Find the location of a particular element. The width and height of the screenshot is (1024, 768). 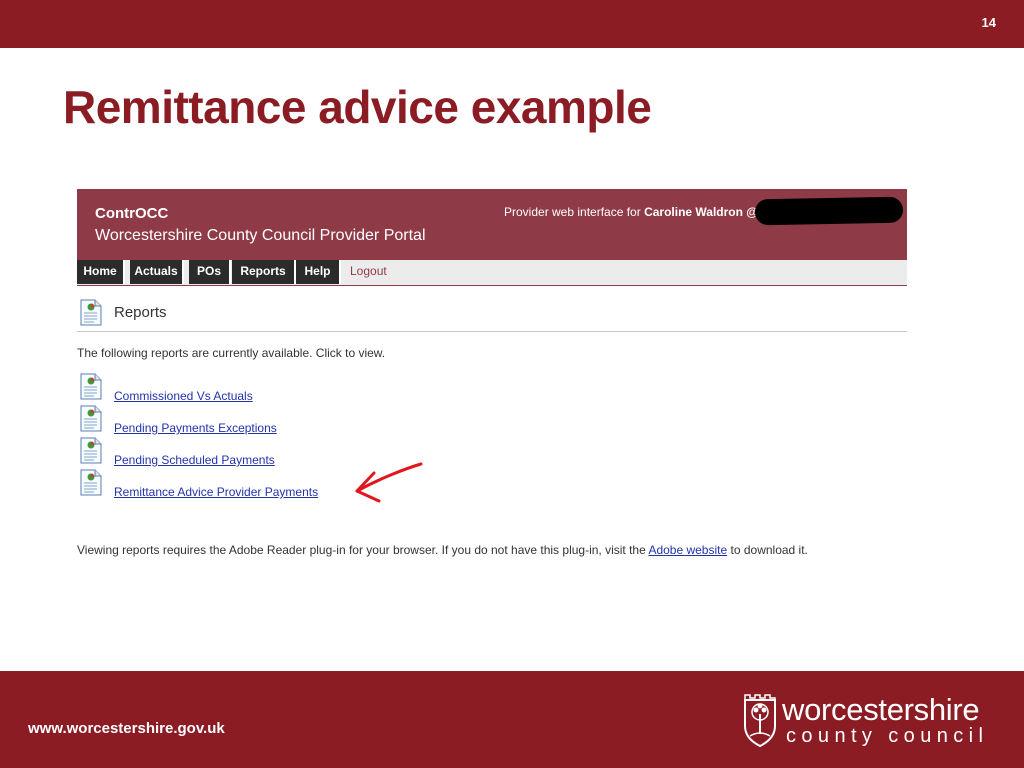

user-prefix: Provider web interface for is located at coordinates (574, 212).